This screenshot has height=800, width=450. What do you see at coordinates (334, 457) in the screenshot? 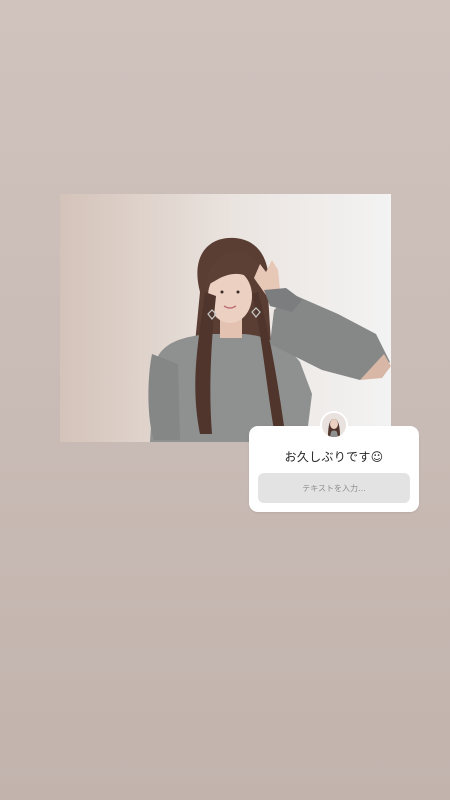
I see `question-sticker-title: お久しぶりです☺︎` at bounding box center [334, 457].